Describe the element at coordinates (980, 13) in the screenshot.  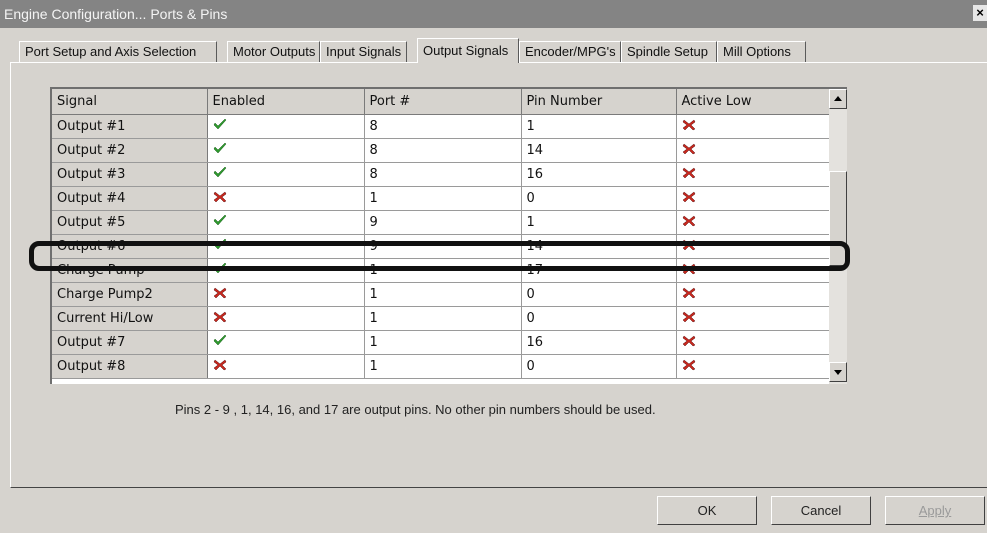
I see `close-icon: ×` at that location.